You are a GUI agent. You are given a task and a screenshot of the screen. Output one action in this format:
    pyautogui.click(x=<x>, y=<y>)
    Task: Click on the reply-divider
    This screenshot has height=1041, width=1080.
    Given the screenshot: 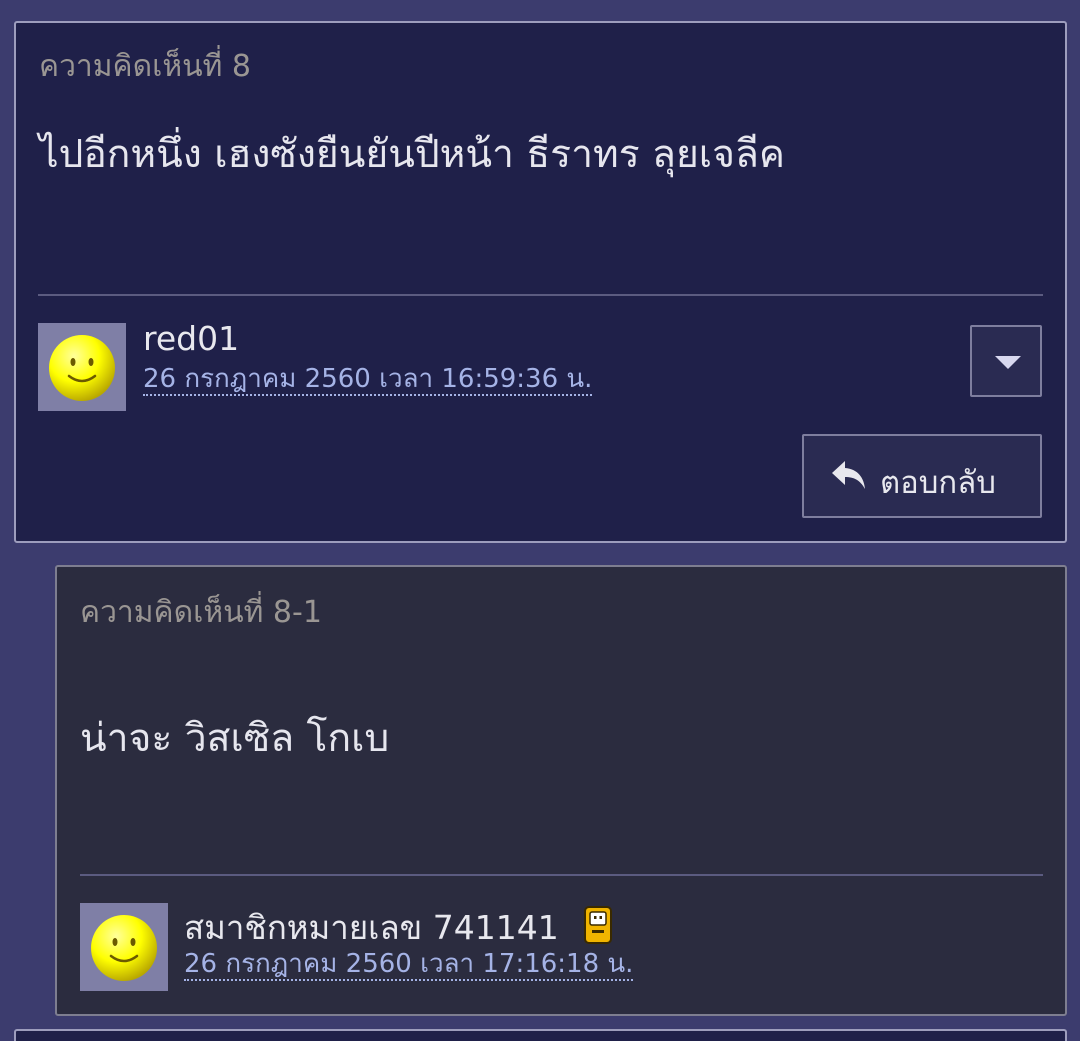 What is the action you would take?
    pyautogui.click(x=561, y=875)
    